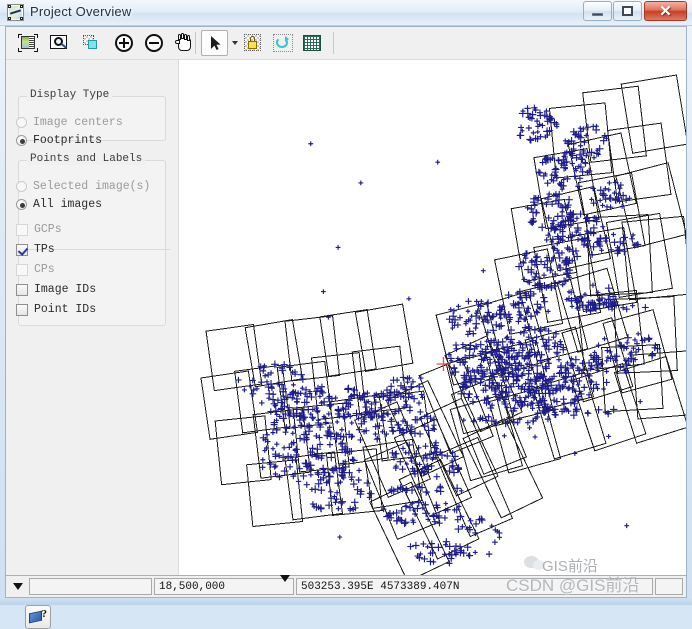 The height and width of the screenshot is (629, 692). I want to click on hand-icon, so click(184, 42).